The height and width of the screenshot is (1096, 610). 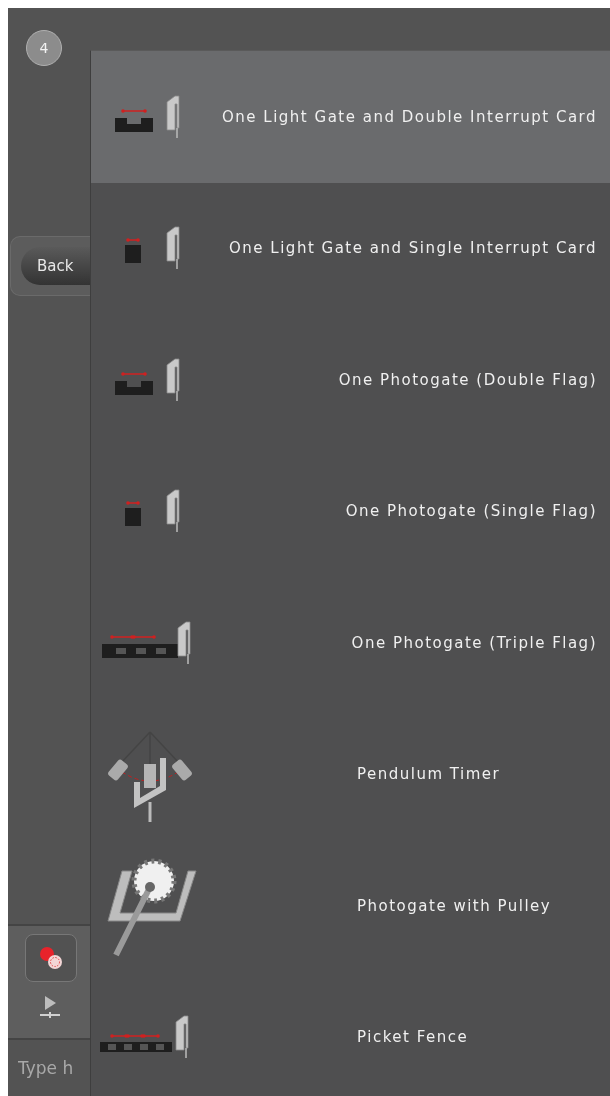 I want to click on record-button, so click(x=51, y=958).